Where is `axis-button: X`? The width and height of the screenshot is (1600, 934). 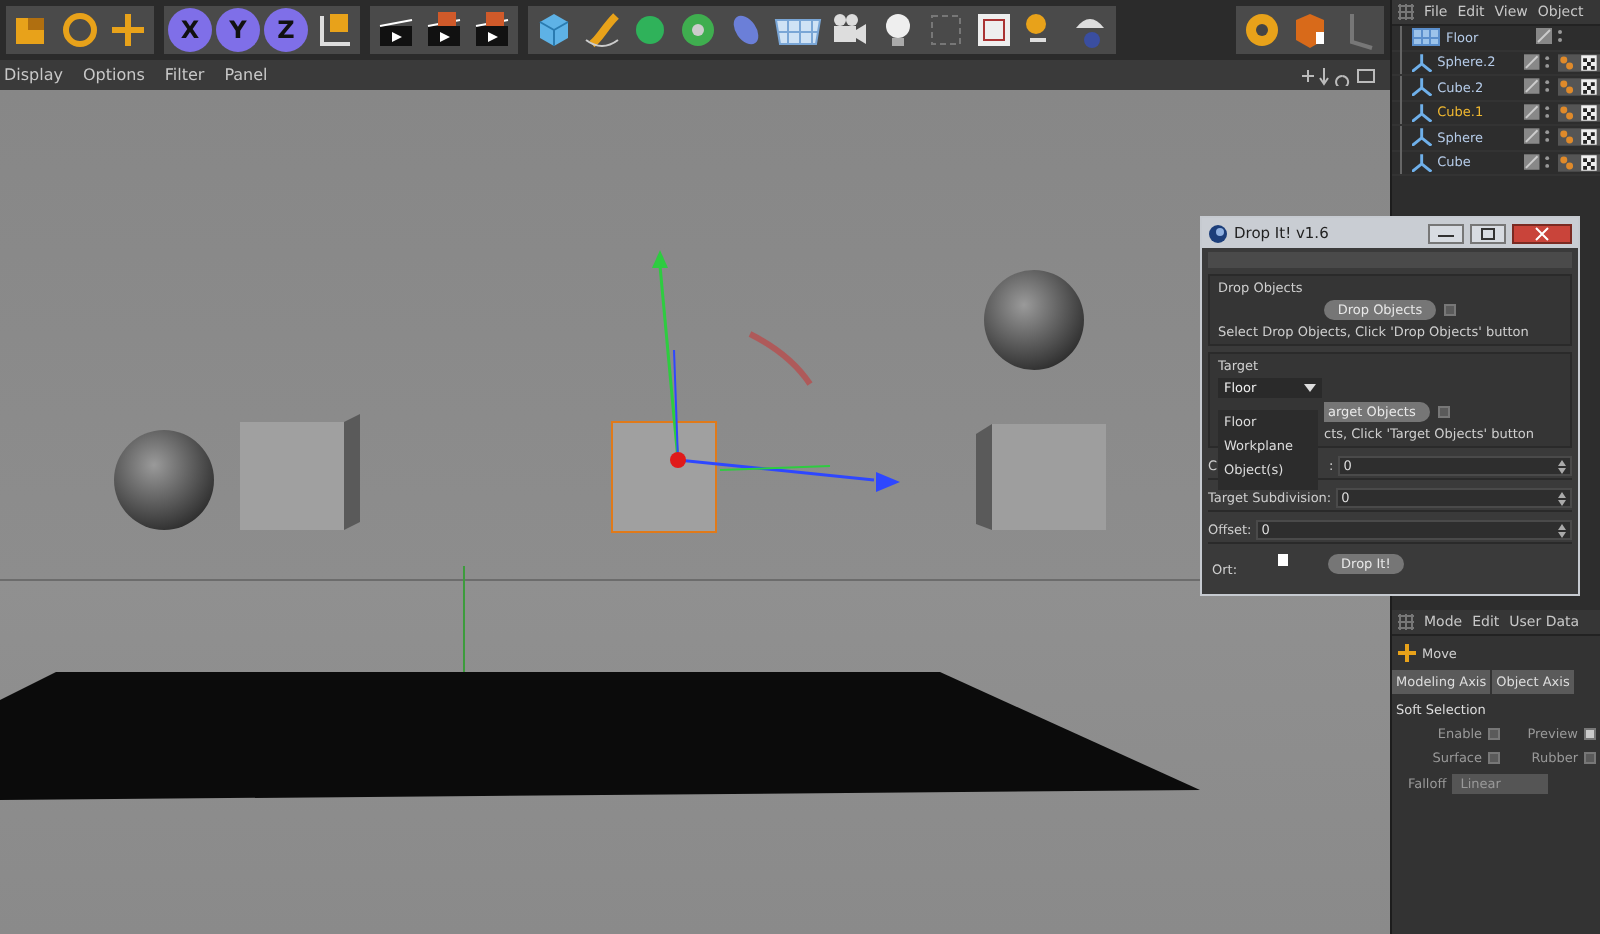
axis-button: X is located at coordinates (190, 30).